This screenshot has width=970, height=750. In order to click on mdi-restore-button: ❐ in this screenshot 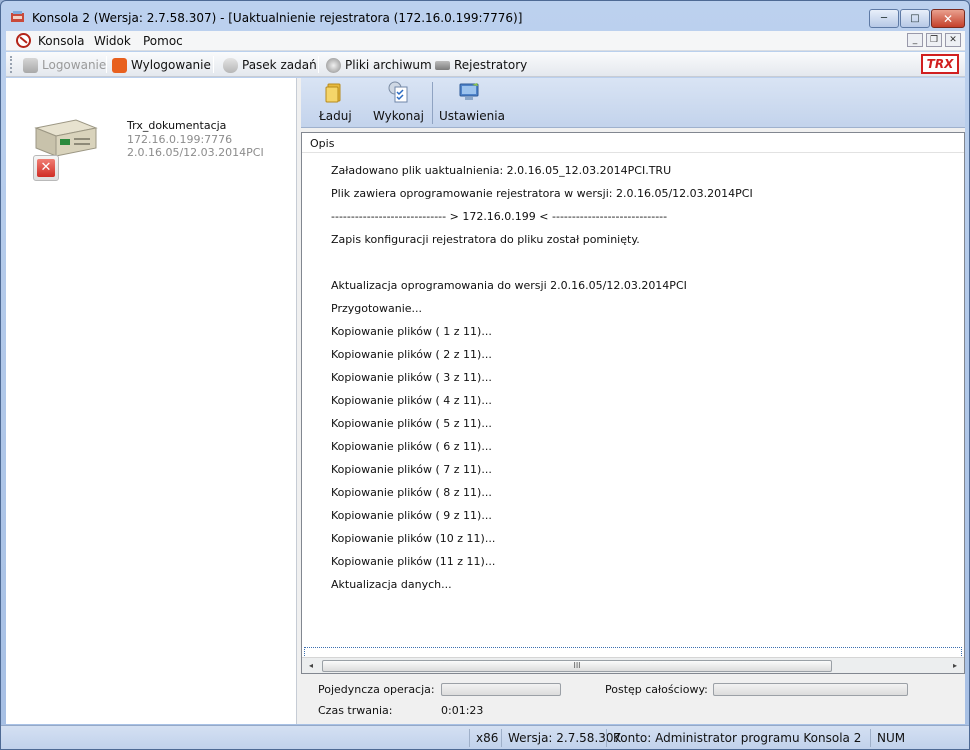, I will do `click(934, 40)`.